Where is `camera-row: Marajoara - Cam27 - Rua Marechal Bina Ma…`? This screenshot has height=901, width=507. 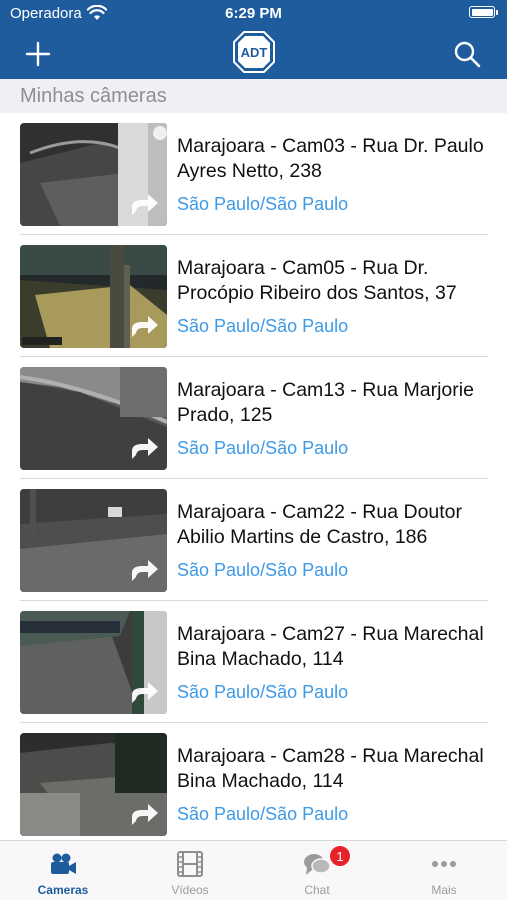 camera-row: Marajoara - Cam27 - Rua Marechal Bina Ma… is located at coordinates (253, 662).